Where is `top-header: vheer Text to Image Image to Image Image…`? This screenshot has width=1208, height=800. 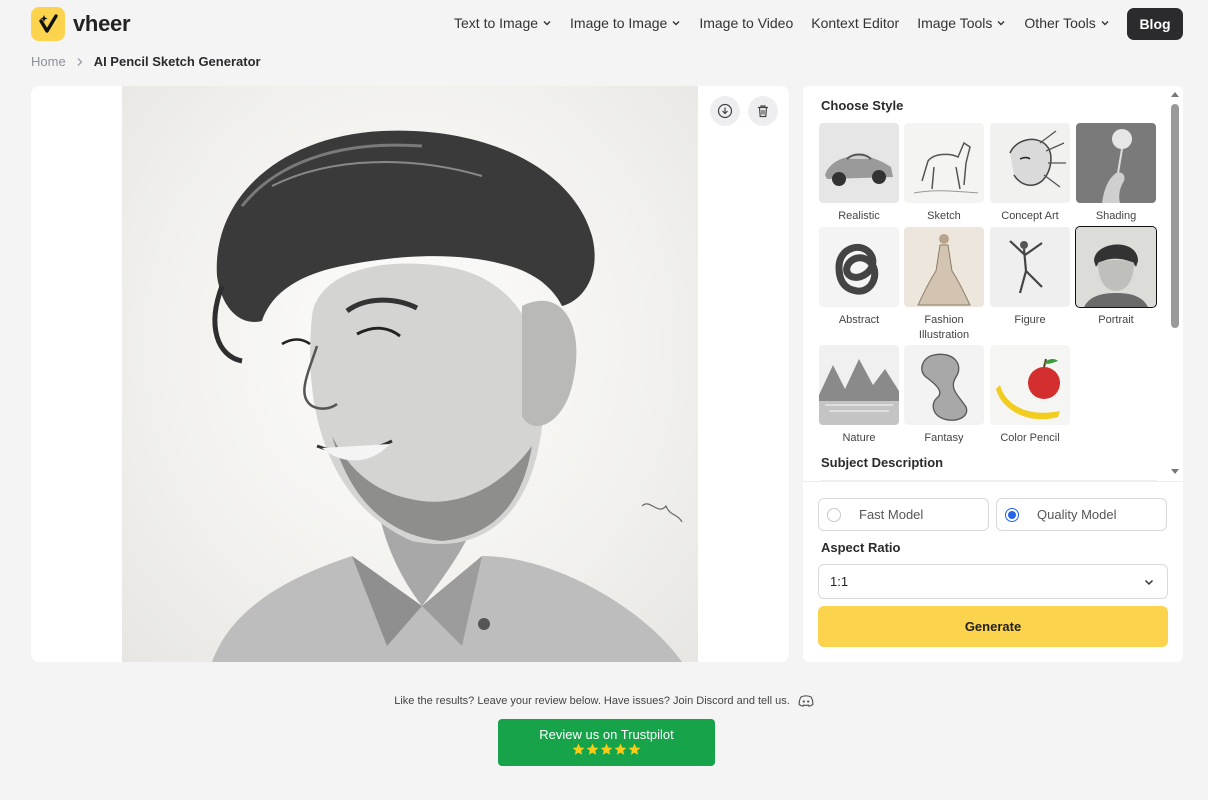
top-header: vheer Text to Image Image to Image Image… is located at coordinates (604, 24).